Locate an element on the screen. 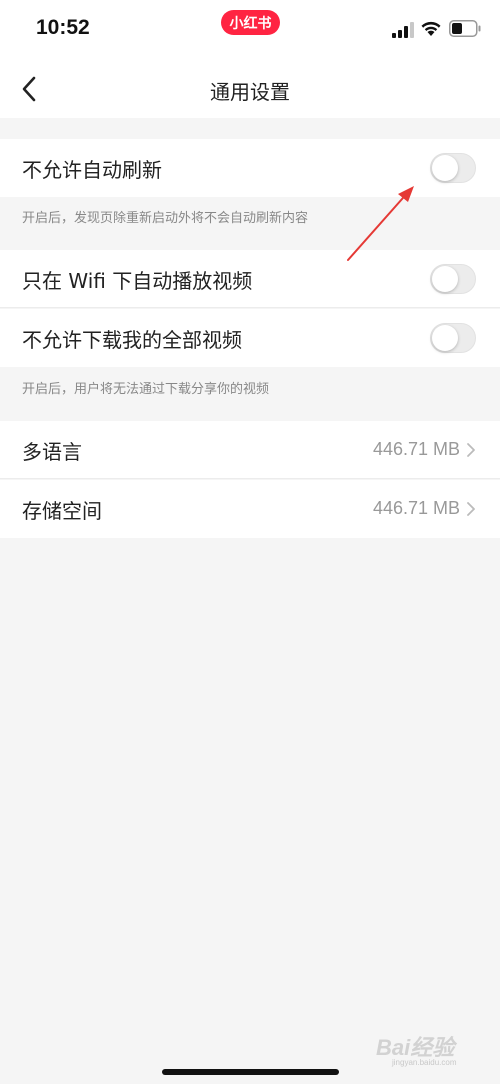 The height and width of the screenshot is (1084, 500). language-value: 446.71 MB is located at coordinates (416, 449).